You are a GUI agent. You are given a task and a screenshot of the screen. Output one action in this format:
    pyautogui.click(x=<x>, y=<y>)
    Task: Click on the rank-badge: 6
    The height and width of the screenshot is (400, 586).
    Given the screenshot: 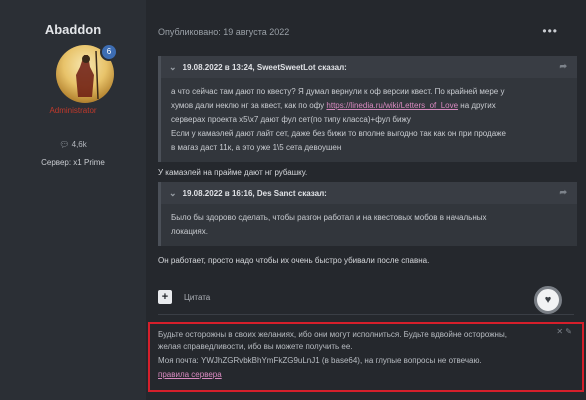 What is the action you would take?
    pyautogui.click(x=109, y=52)
    